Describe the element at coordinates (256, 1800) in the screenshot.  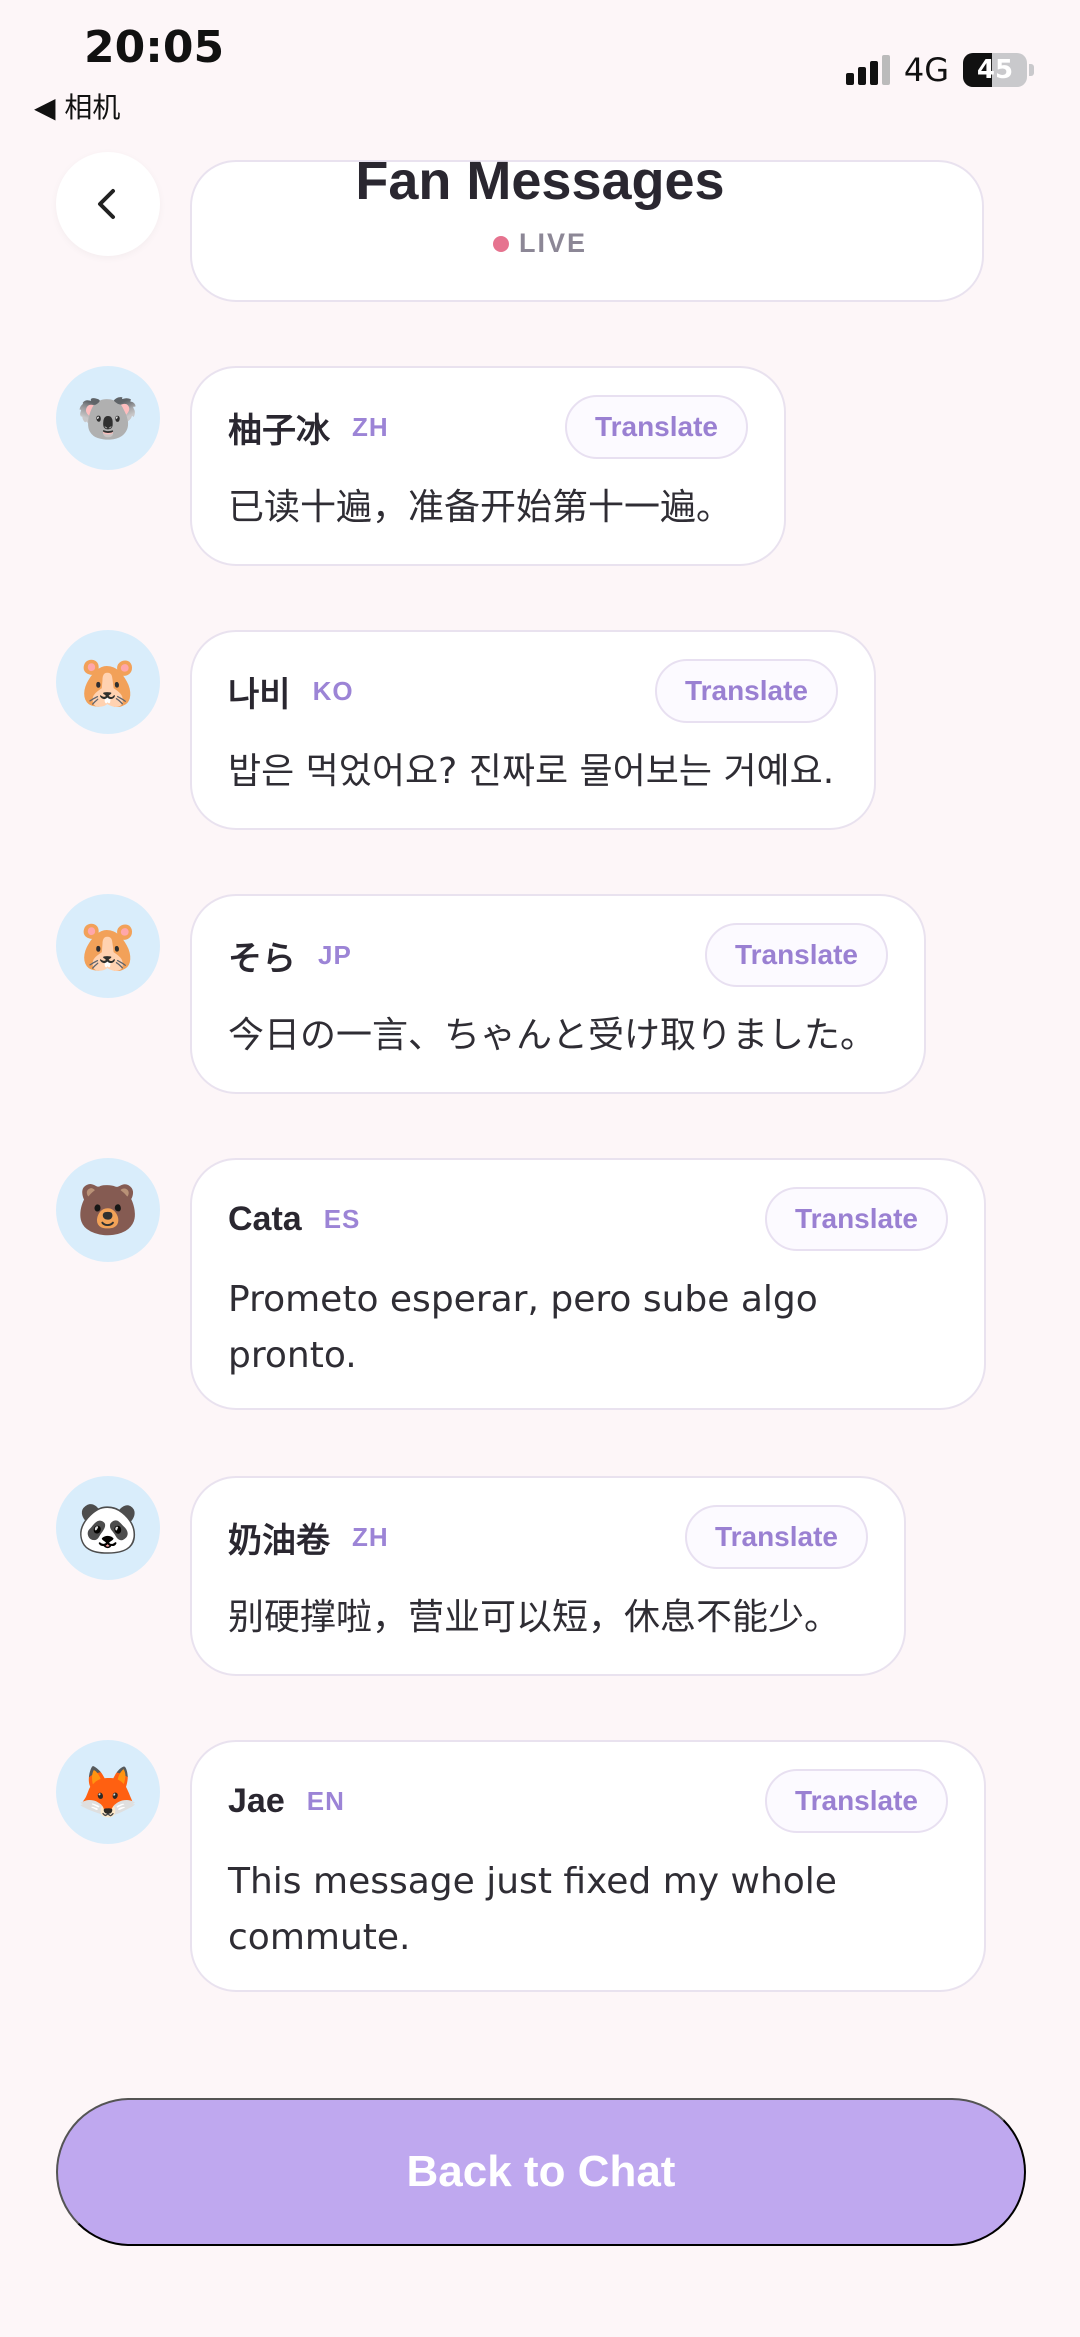
I see `sender-name: Jae` at that location.